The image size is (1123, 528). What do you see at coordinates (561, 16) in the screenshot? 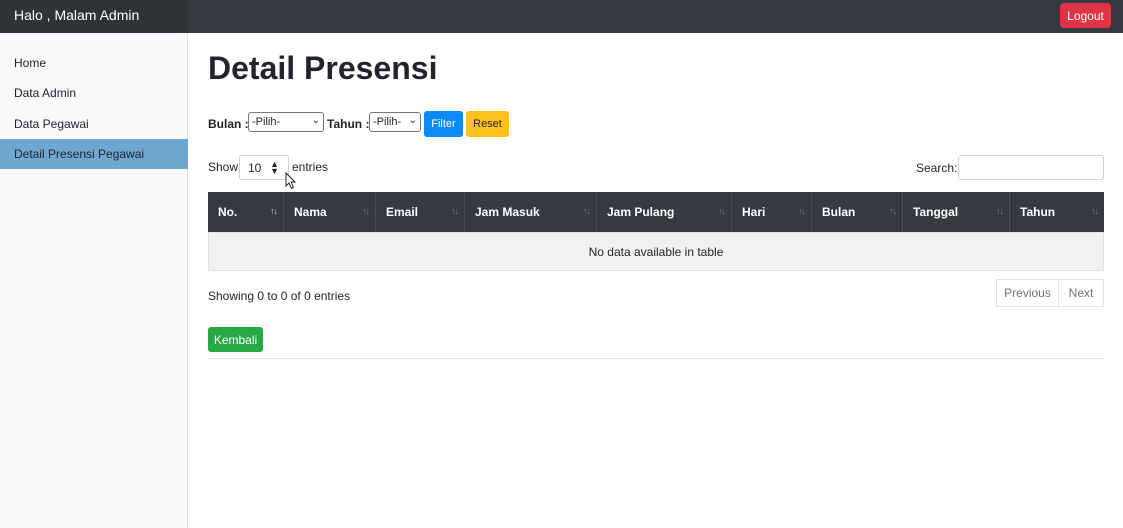
I see `top-navbar: Halo , Malam Admin Logout` at bounding box center [561, 16].